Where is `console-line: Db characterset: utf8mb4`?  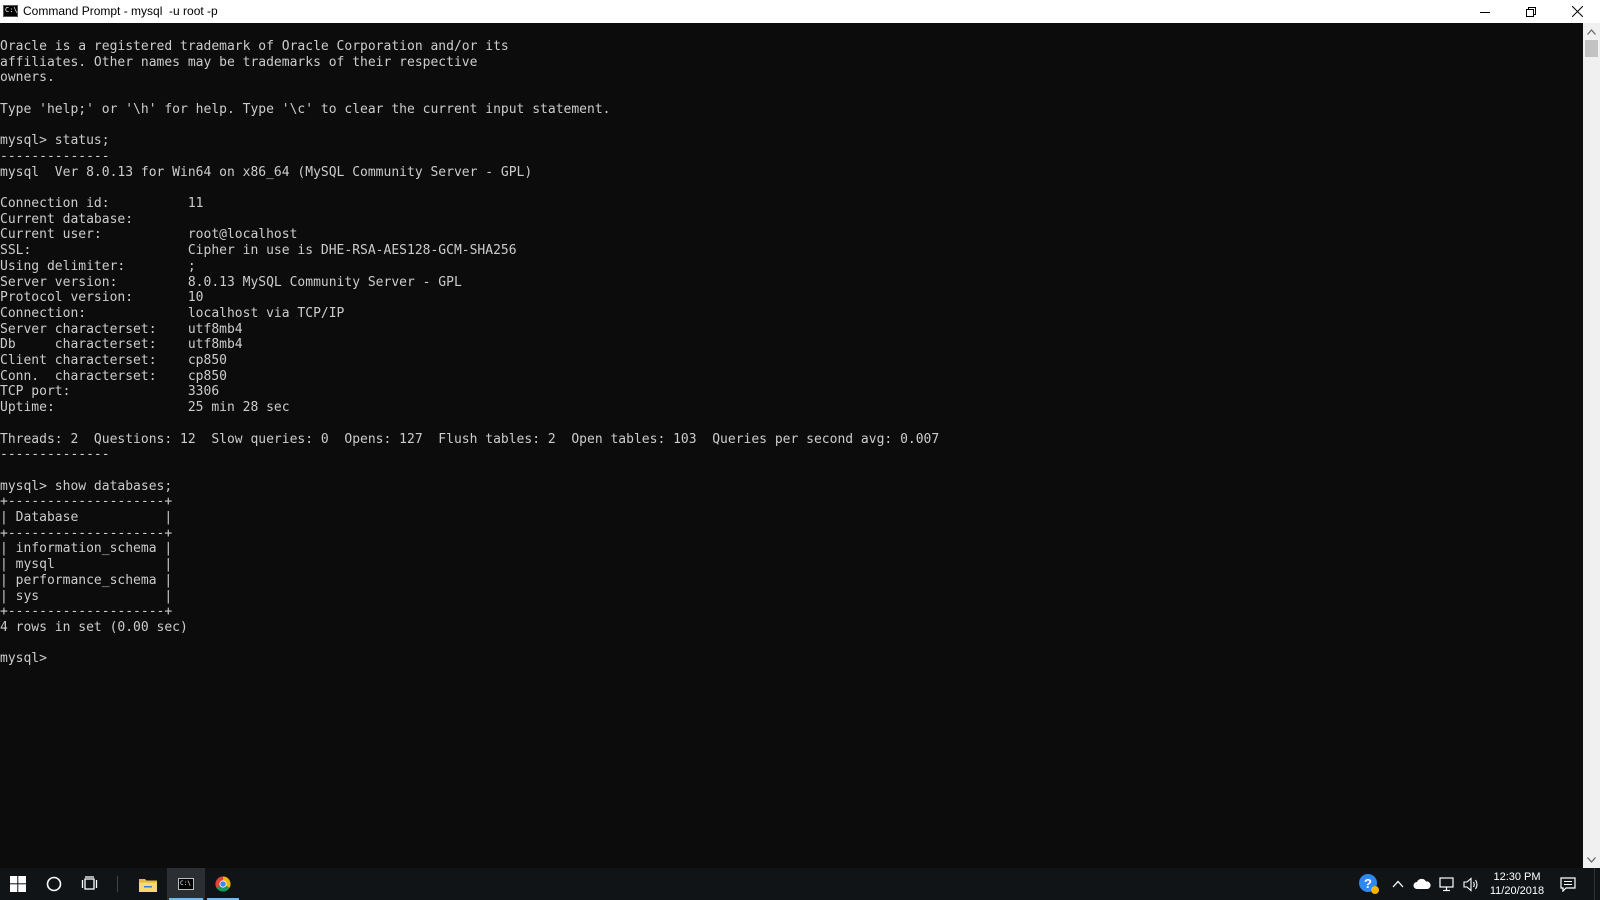
console-line: Db characterset: utf8mb4 is located at coordinates (121, 345).